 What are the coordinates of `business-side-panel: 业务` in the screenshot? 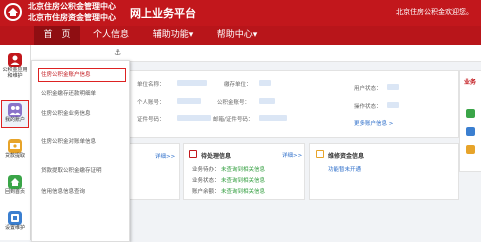 It's located at (470, 121).